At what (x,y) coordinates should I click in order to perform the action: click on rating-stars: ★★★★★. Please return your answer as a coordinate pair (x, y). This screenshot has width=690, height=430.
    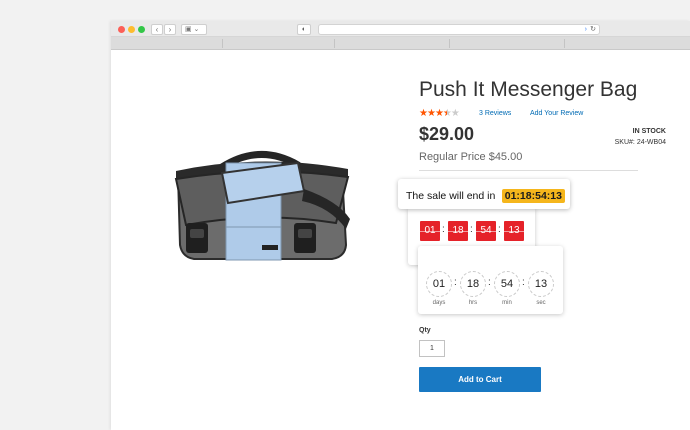
    Looking at the image, I should click on (439, 113).